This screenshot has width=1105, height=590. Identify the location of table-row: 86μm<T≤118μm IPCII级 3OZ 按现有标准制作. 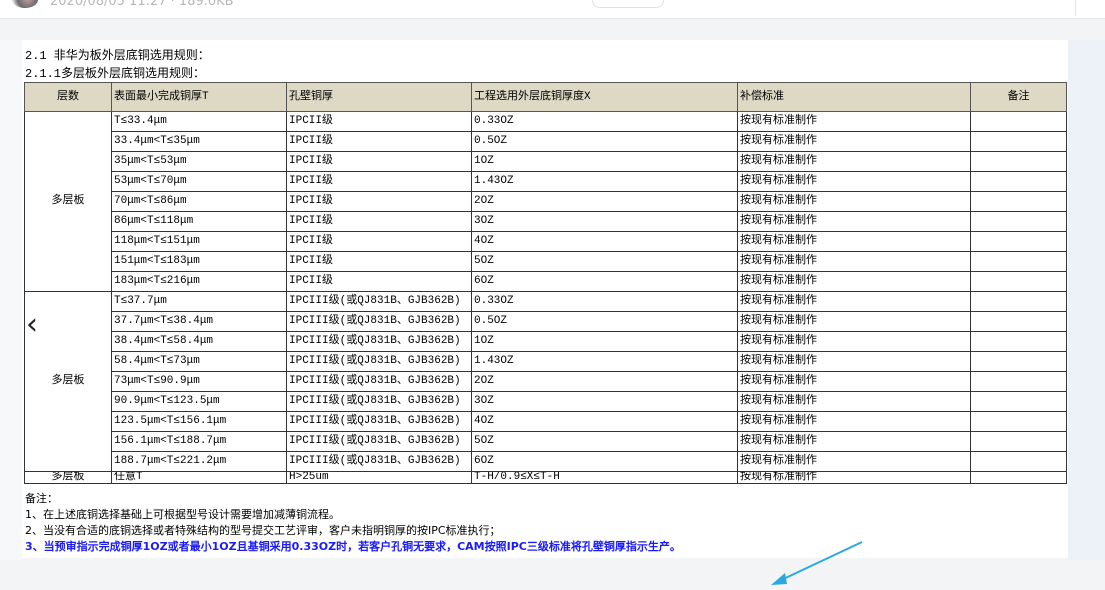
(546, 221).